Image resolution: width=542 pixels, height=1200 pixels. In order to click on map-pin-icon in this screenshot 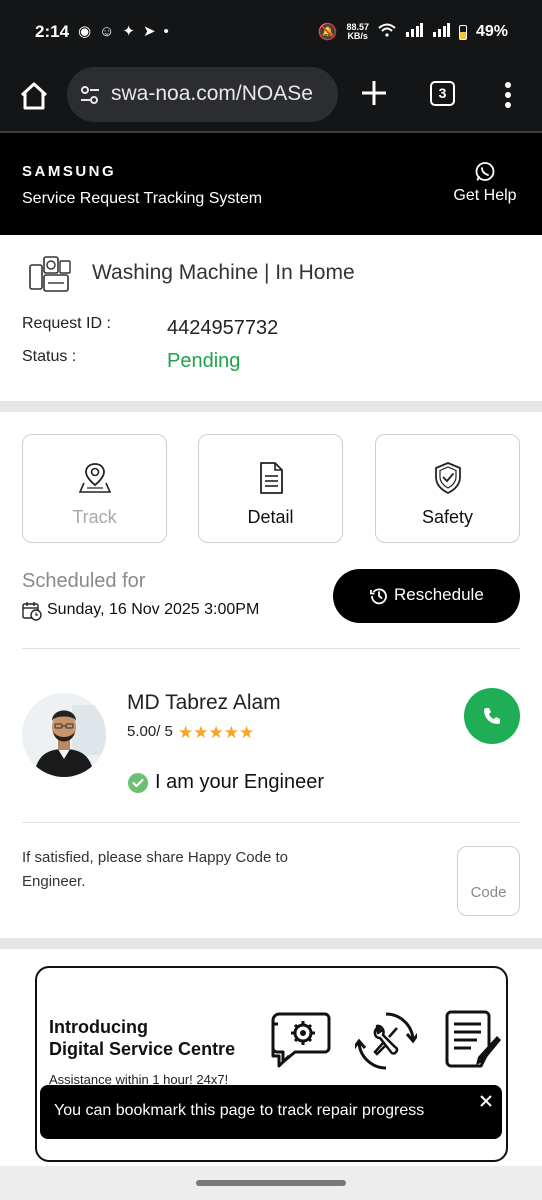, I will do `click(95, 478)`.